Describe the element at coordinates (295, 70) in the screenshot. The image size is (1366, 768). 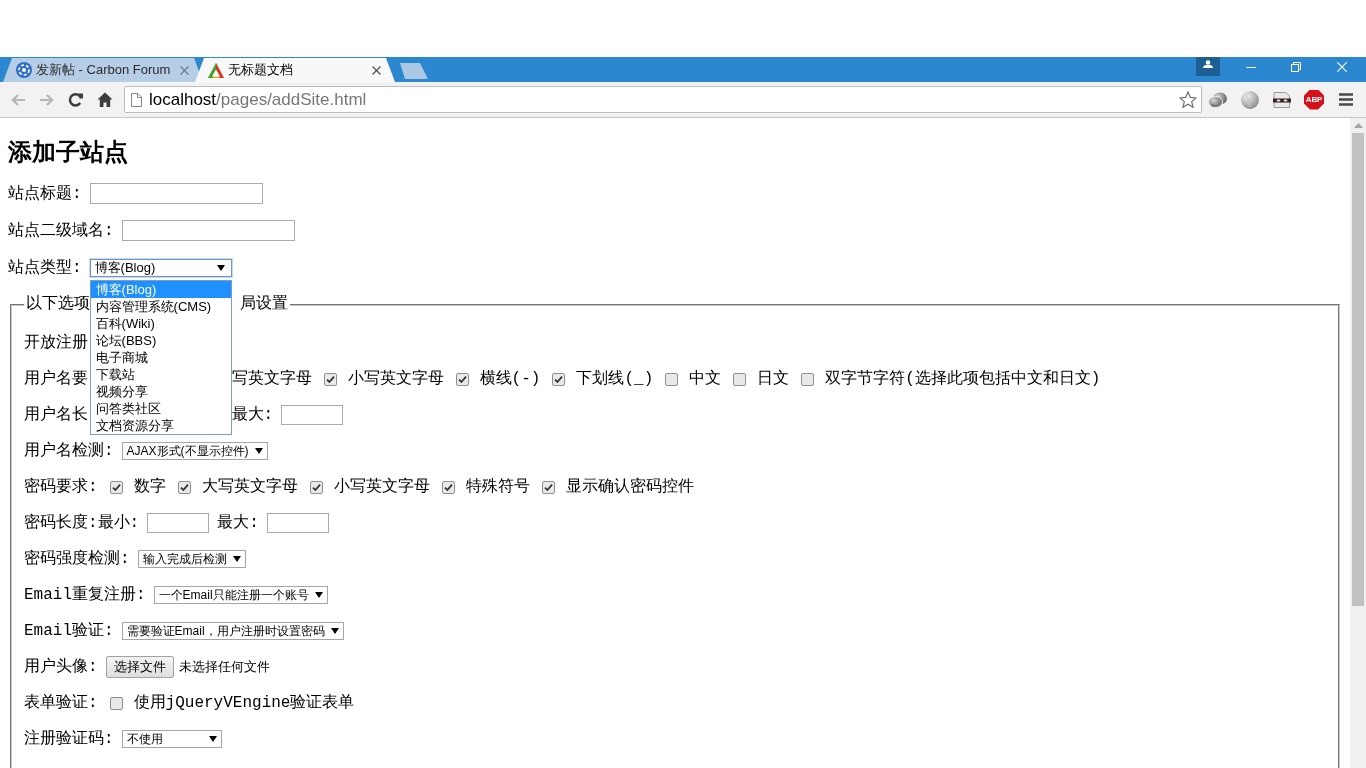
I see `browser-tab: 无标题文档` at that location.